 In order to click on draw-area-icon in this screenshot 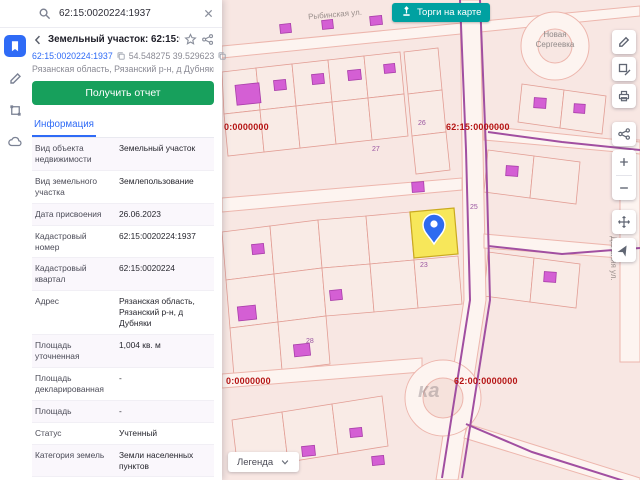, I will do `click(624, 69)`.